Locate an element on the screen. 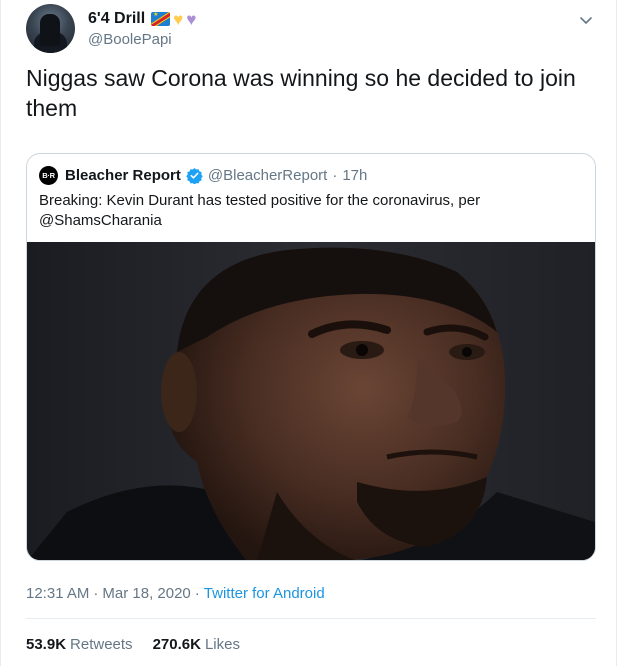 The image size is (617, 666). retweets-stat: 53.9K Retweets is located at coordinates (79, 644).